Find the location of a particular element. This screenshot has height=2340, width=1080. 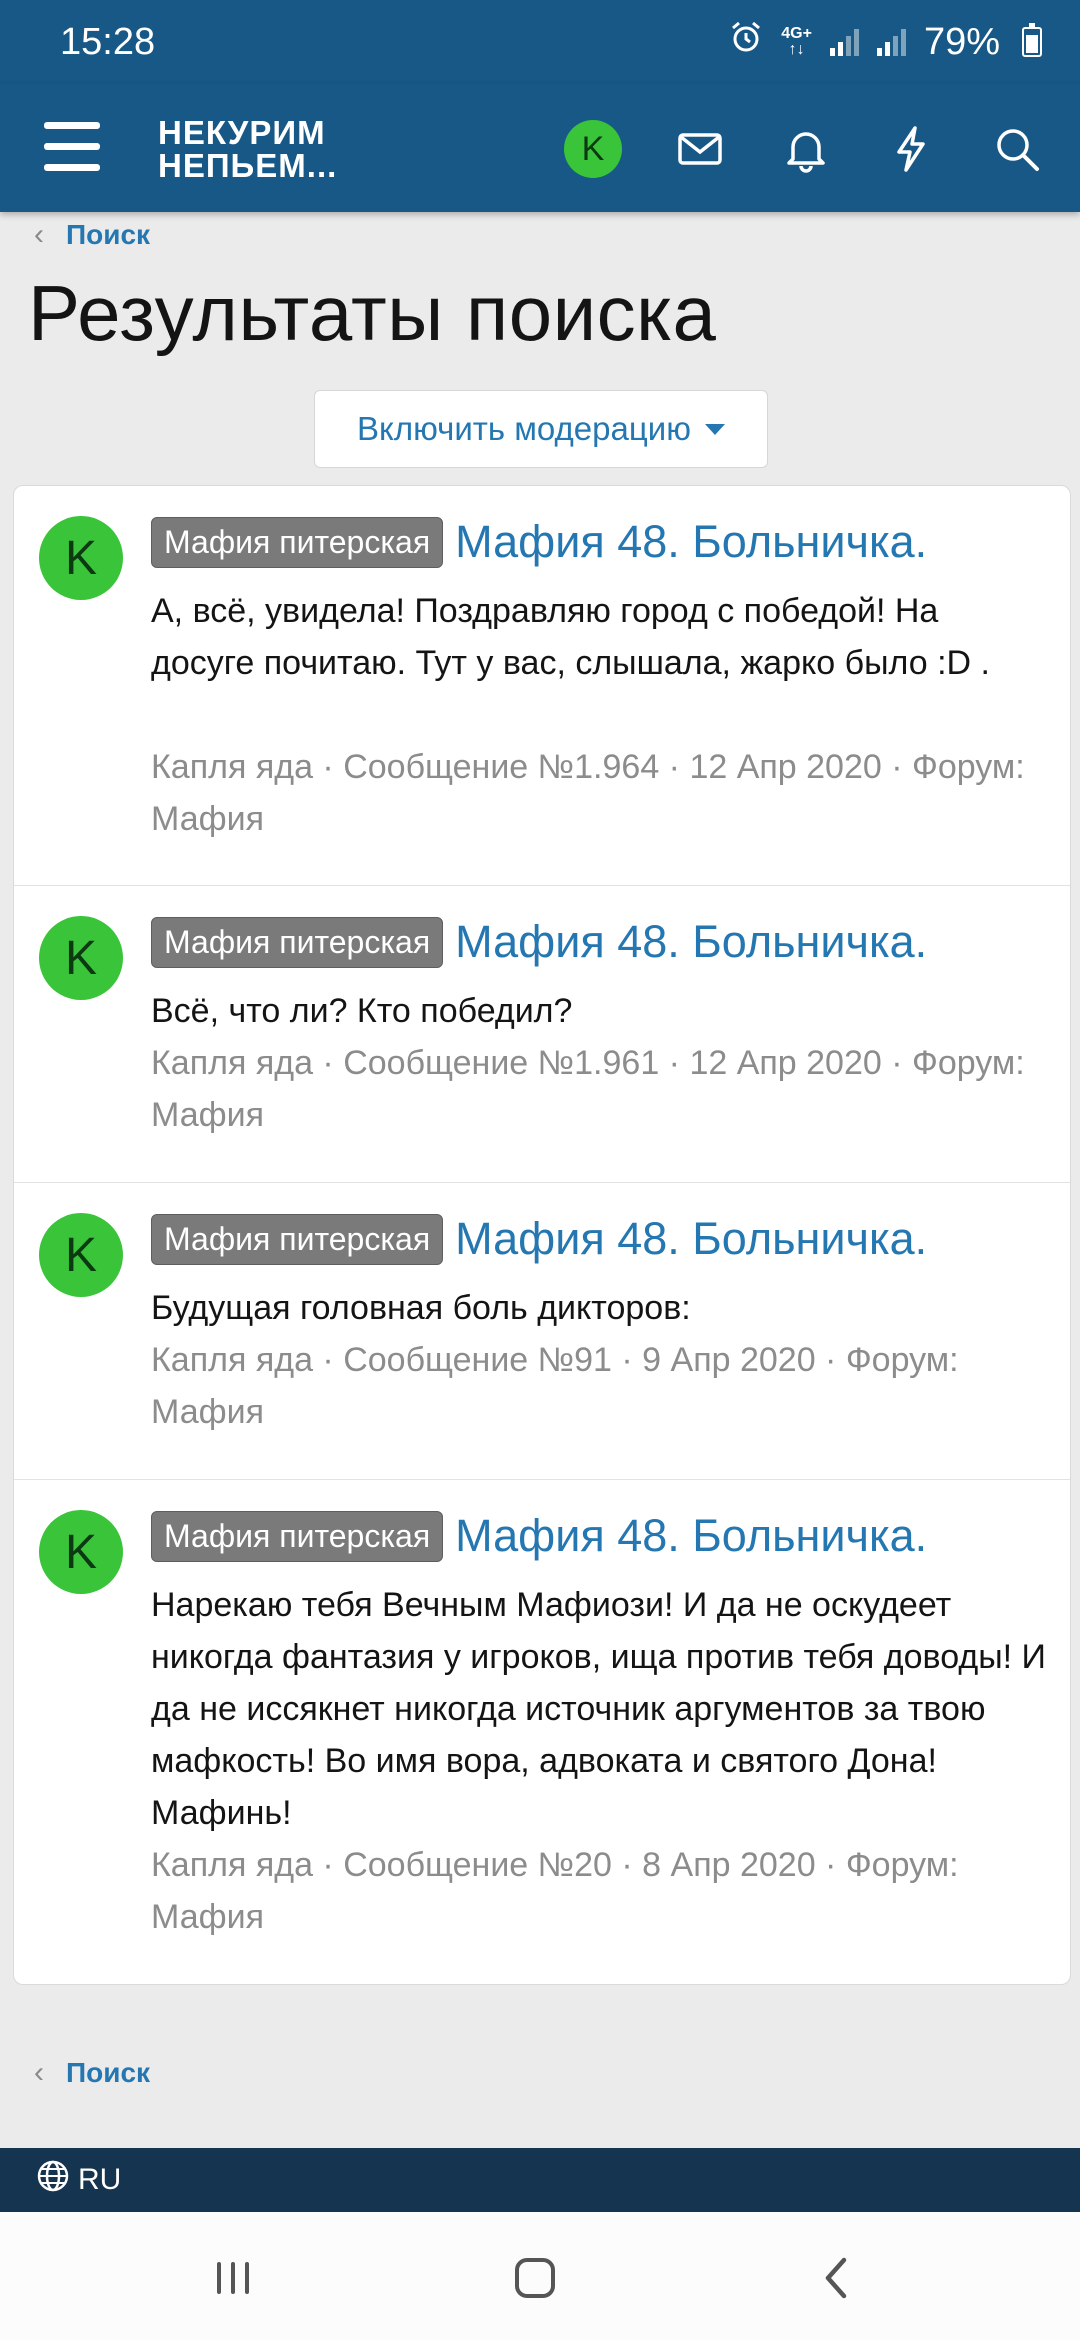

enable-moderation-button: Включить модерацию is located at coordinates (541, 429).